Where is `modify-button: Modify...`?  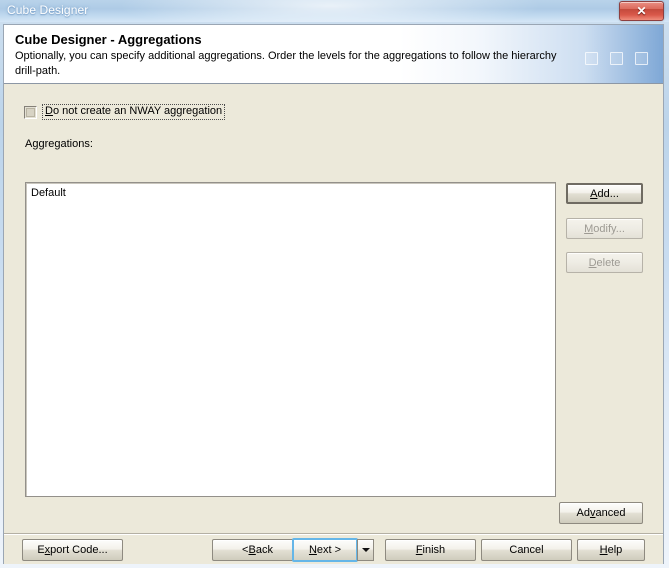
modify-button: Modify... is located at coordinates (604, 228).